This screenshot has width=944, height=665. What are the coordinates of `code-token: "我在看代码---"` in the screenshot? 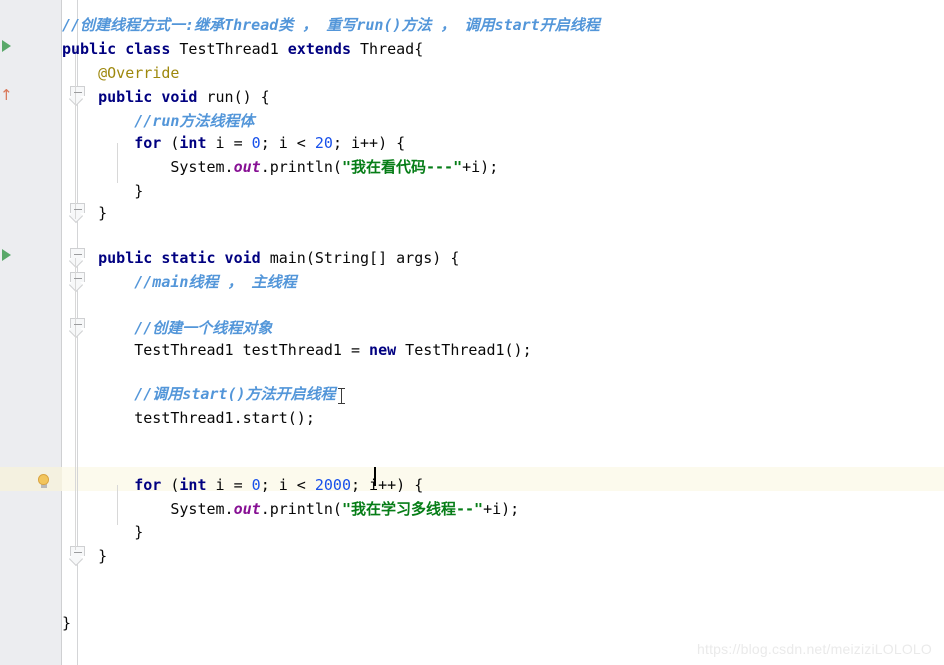 It's located at (402, 167).